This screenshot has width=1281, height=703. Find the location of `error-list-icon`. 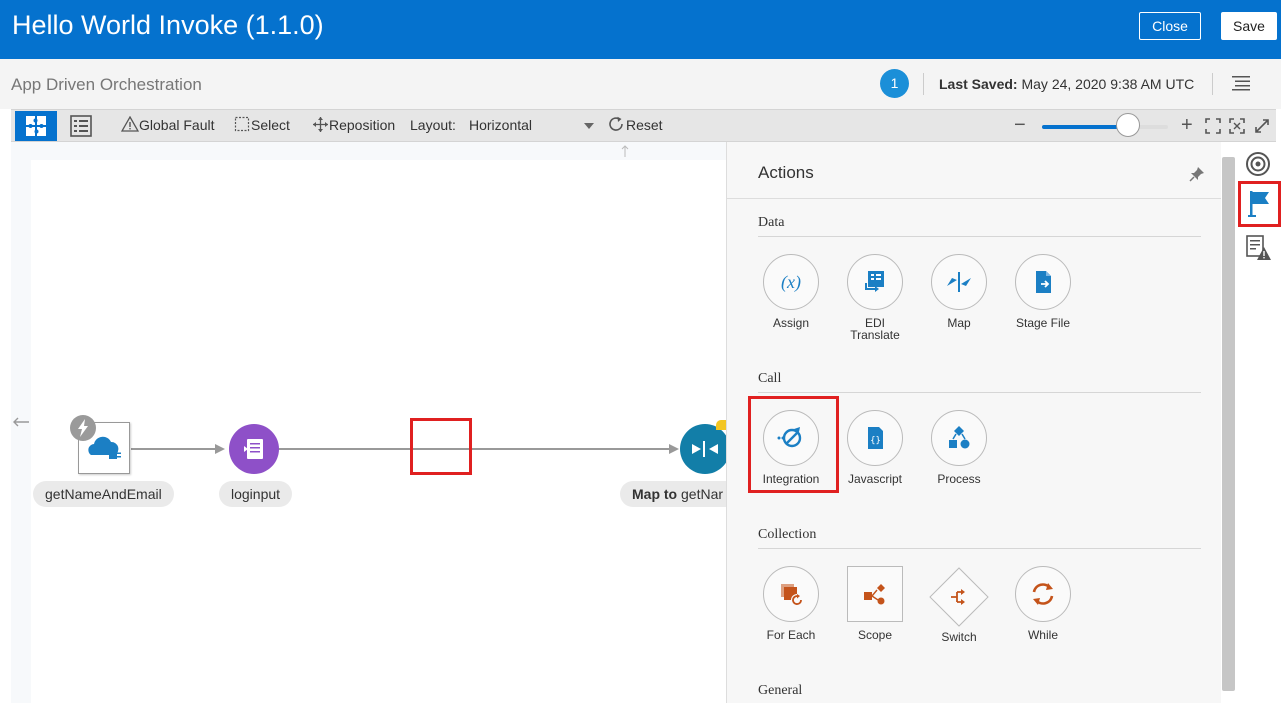

error-list-icon is located at coordinates (1259, 248).